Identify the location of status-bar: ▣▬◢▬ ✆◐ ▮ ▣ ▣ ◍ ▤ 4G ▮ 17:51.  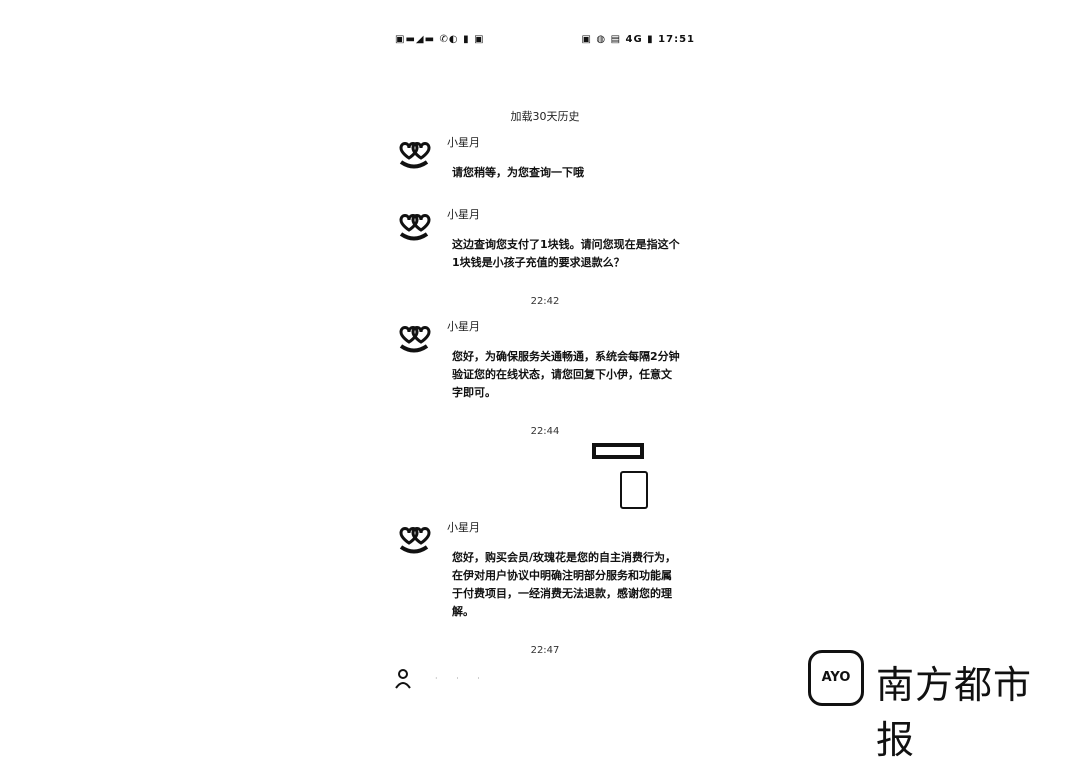
(545, 42).